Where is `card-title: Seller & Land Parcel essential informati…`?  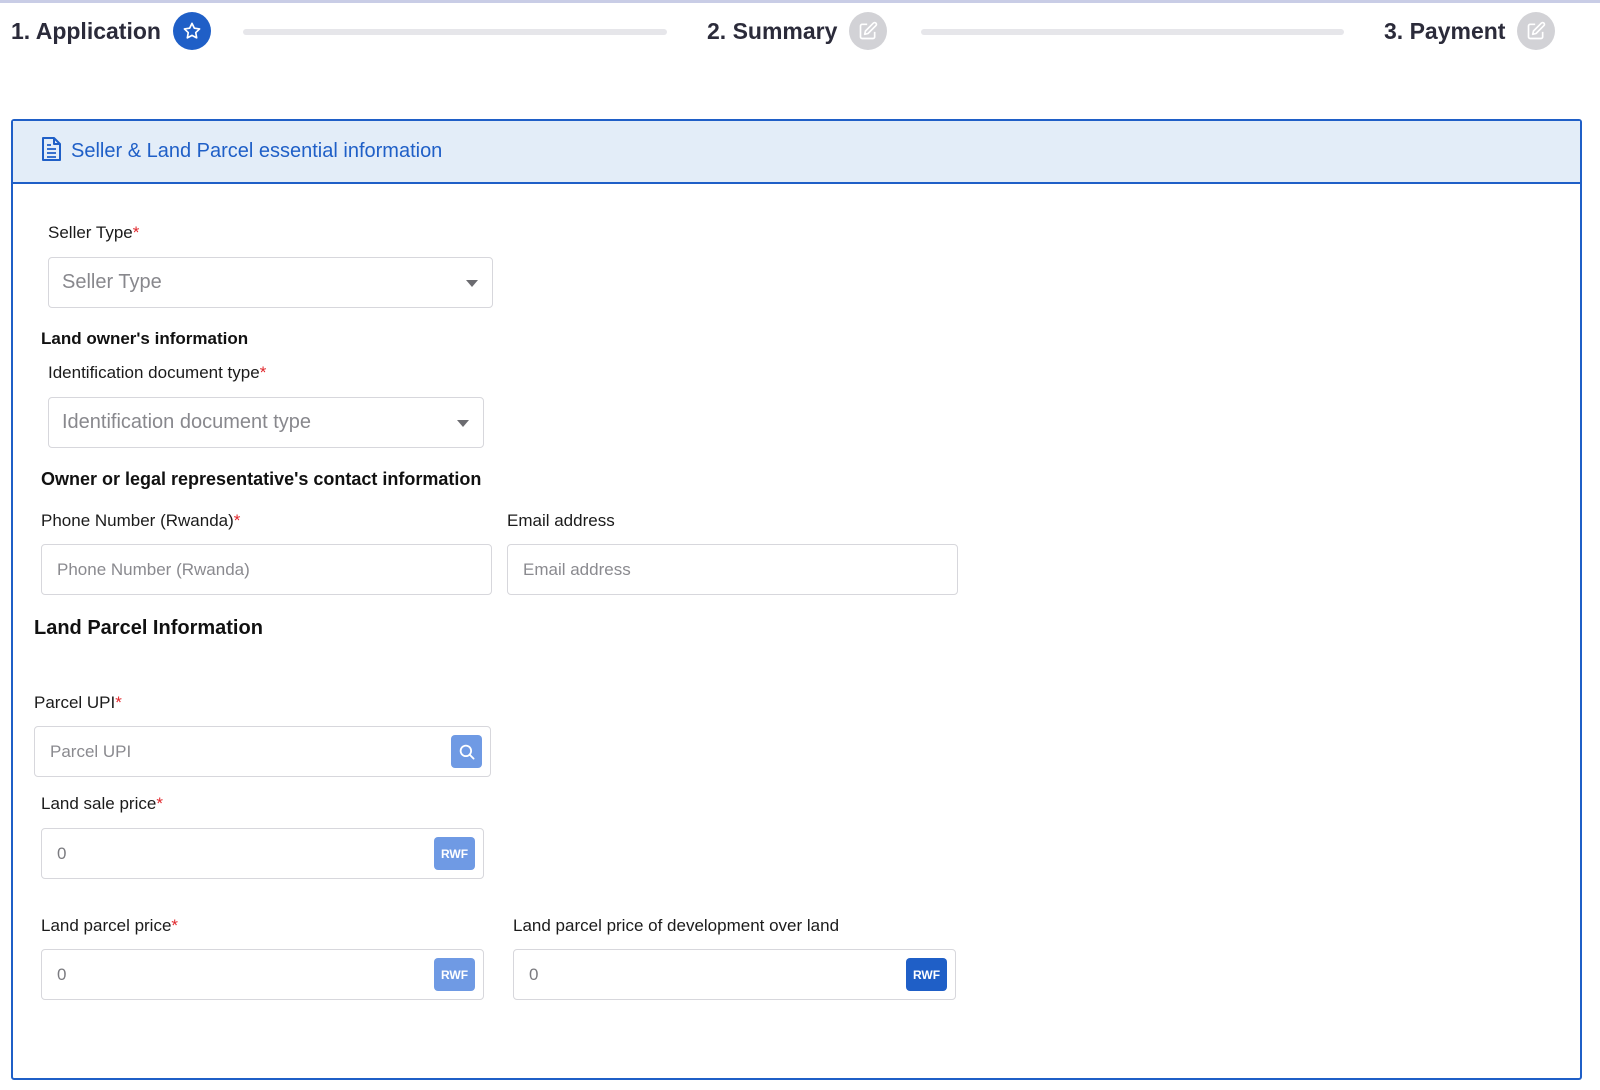 card-title: Seller & Land Parcel essential informati… is located at coordinates (257, 151).